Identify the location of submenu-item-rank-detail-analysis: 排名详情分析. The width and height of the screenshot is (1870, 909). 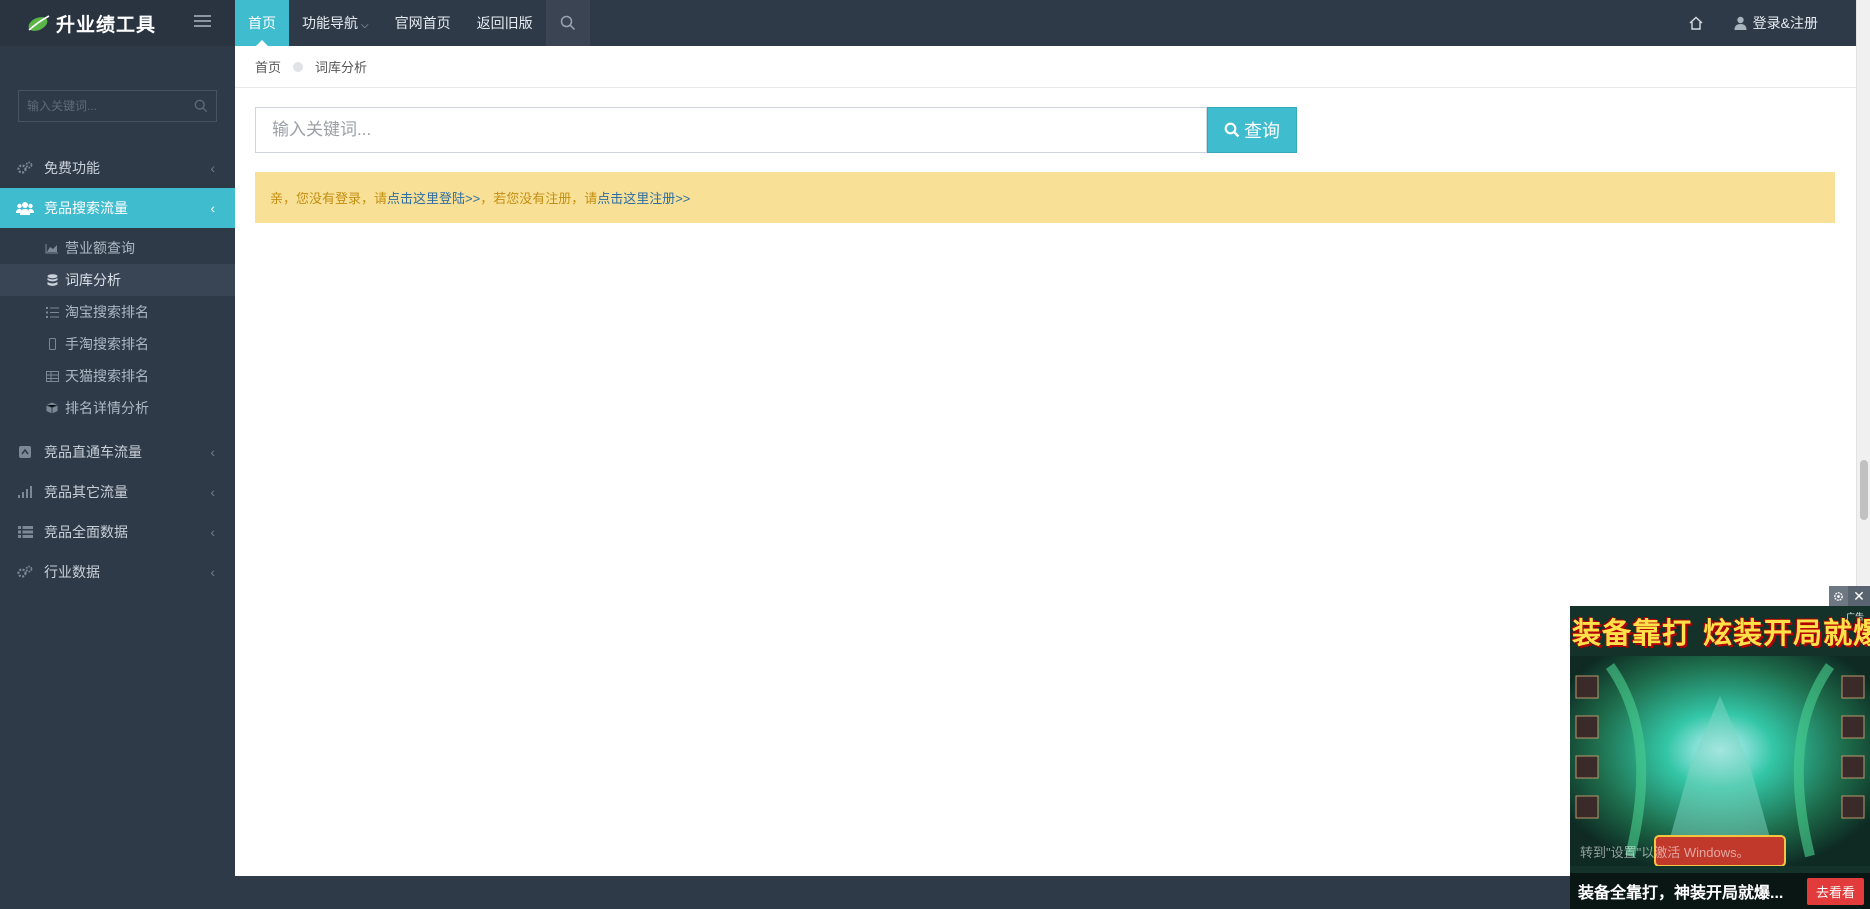
(117, 408).